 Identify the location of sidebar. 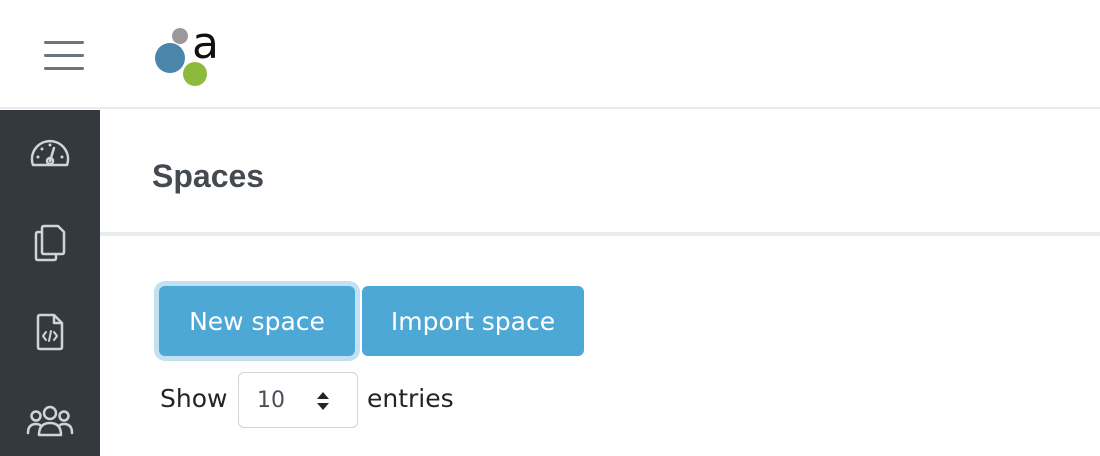
(50, 283).